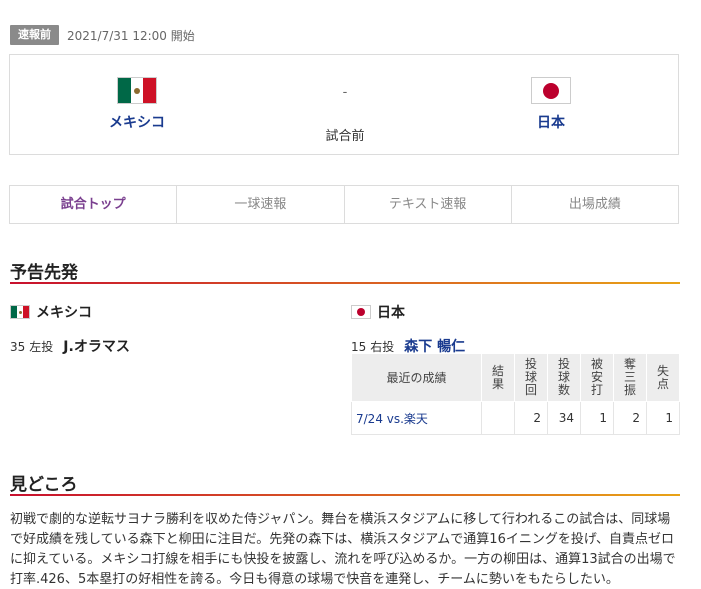 The width and height of the screenshot is (701, 589). I want to click on col-strikeouts-label: 奪三振, so click(629, 377).